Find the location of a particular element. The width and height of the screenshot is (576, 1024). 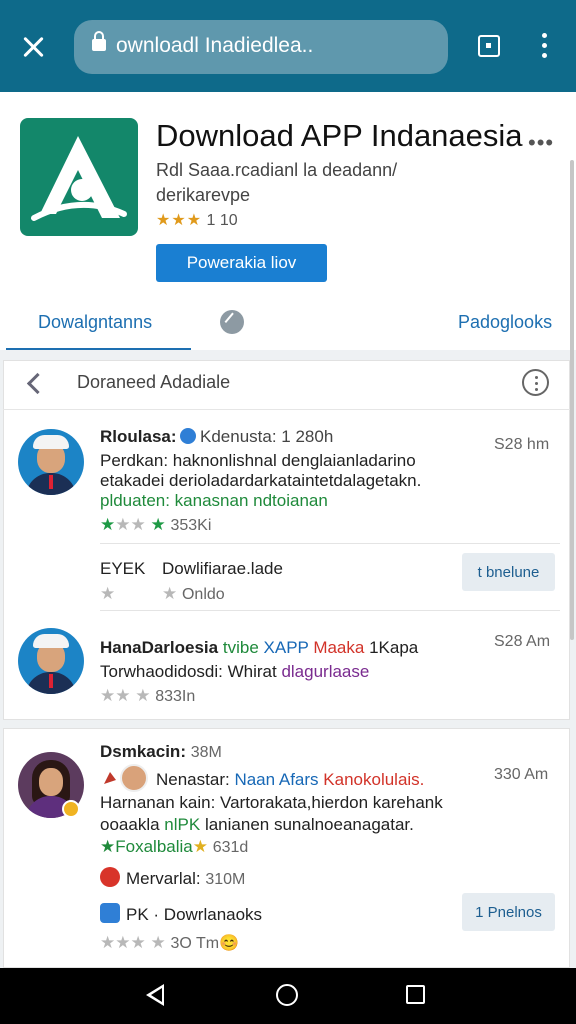

post-time: 330 Am is located at coordinates (521, 774).